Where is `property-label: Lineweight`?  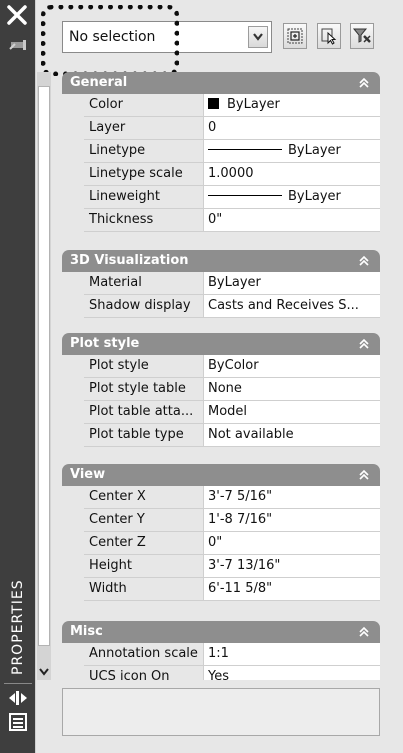
property-label: Lineweight is located at coordinates (144, 197).